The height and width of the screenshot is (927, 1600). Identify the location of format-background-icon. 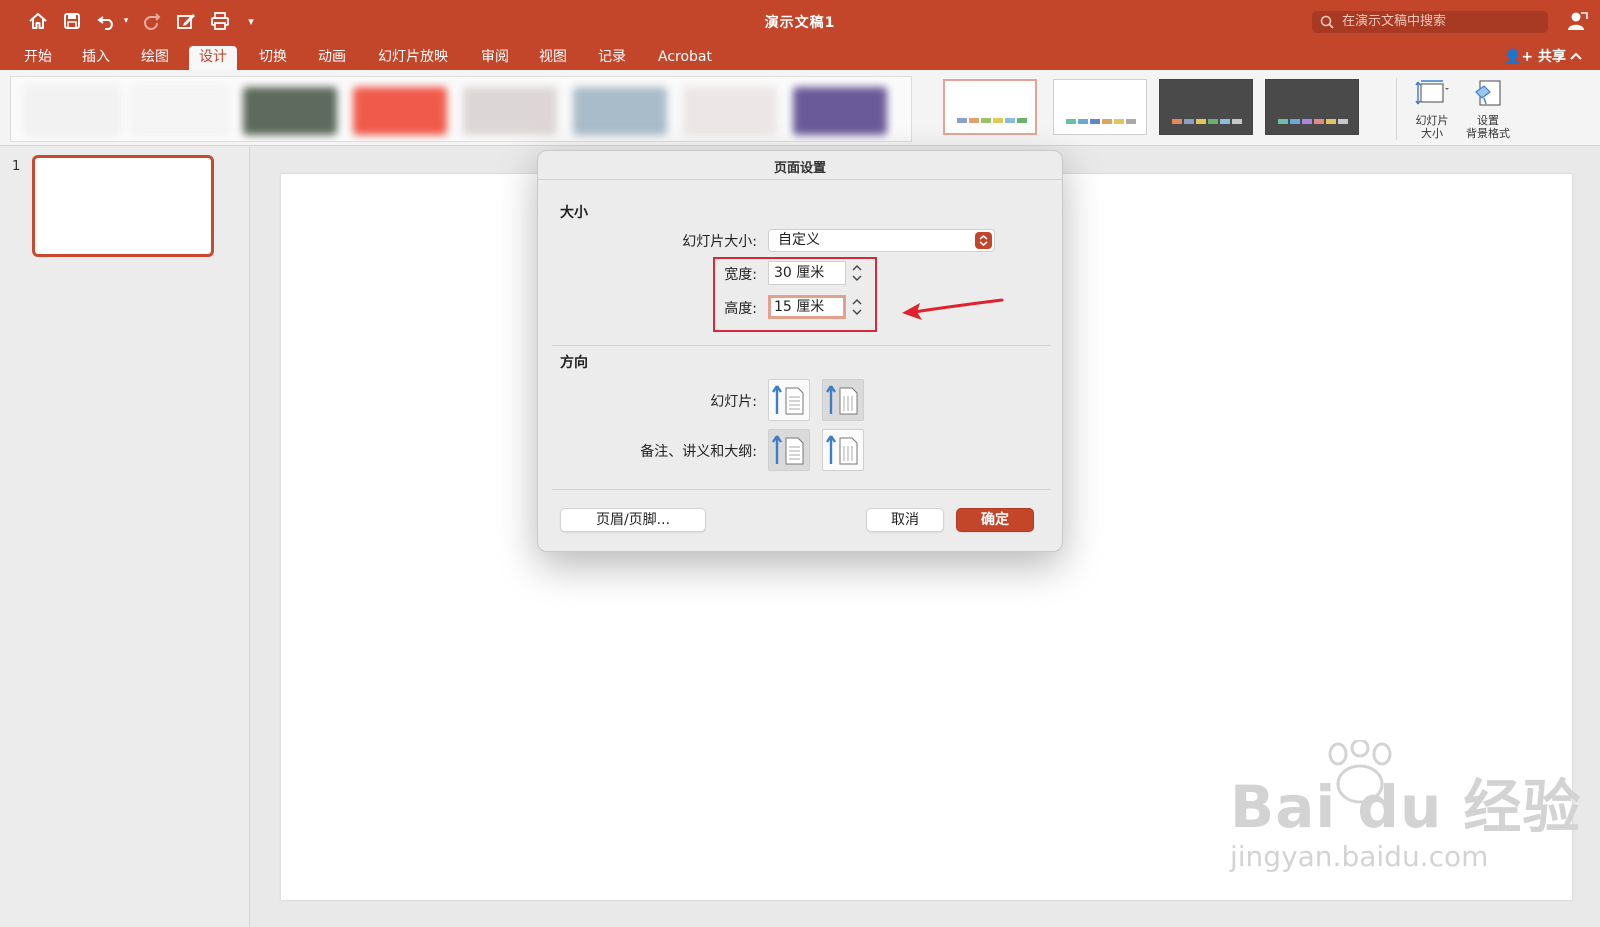
(1488, 93).